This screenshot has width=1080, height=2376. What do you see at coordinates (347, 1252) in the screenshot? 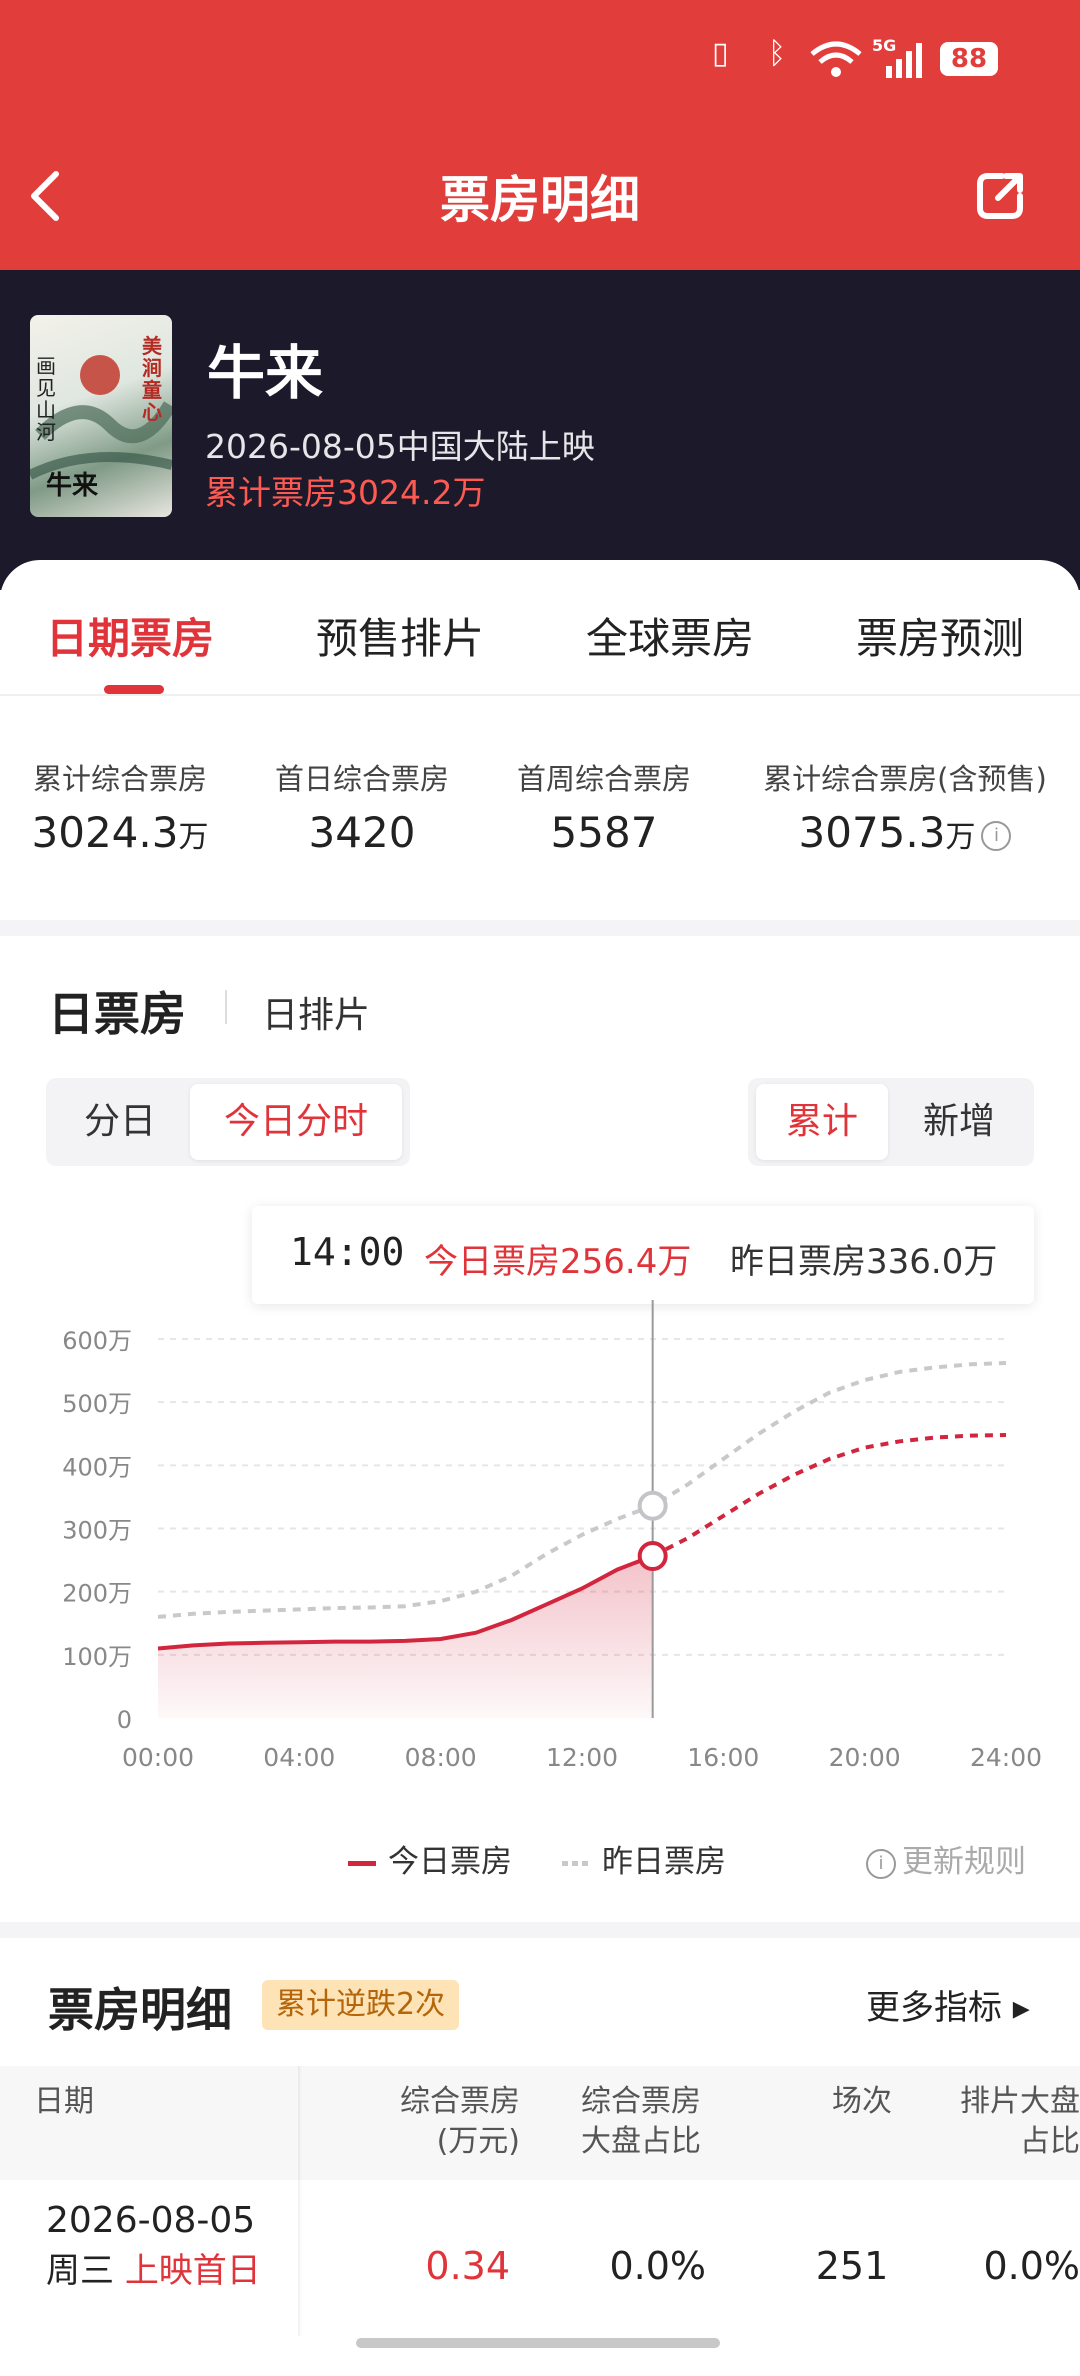
I see `tooltip-time: 14:00` at bounding box center [347, 1252].